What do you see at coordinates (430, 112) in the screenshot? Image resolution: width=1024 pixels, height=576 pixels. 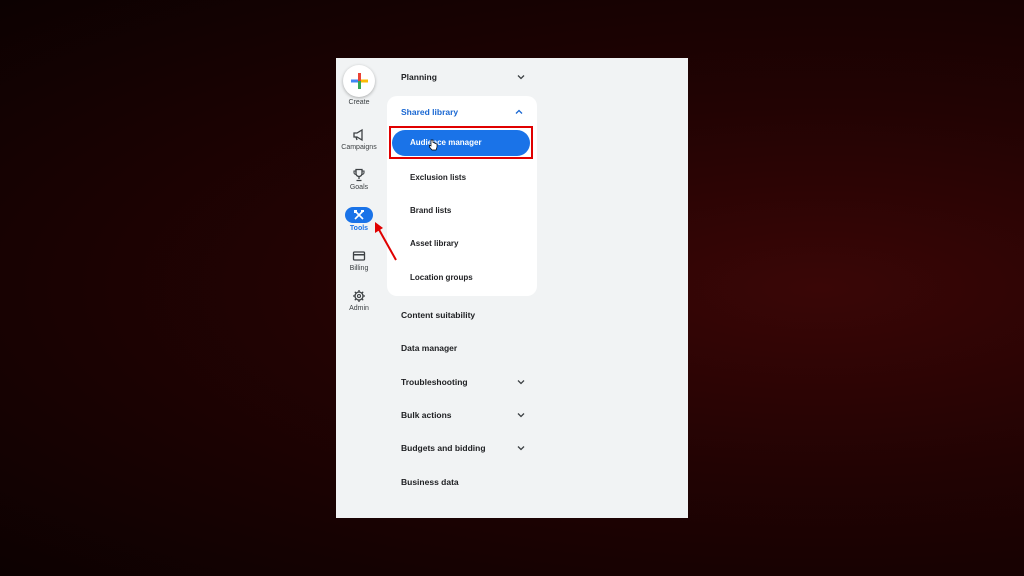 I see `shared-library-label: Shared library` at bounding box center [430, 112].